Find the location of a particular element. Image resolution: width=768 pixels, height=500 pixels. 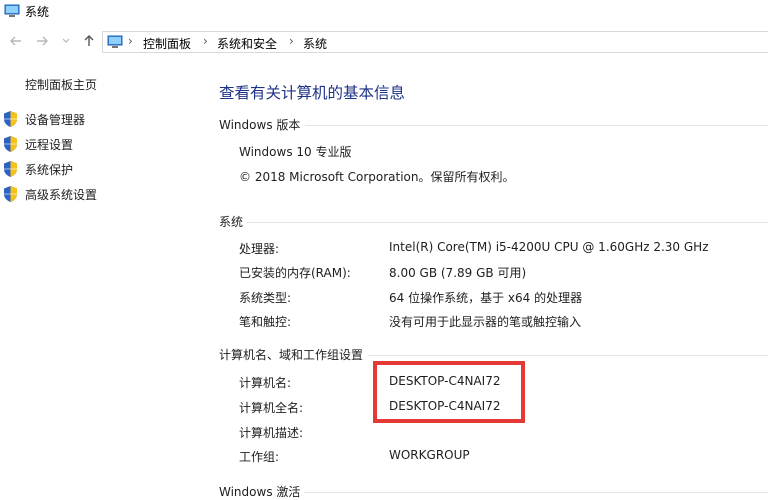

section-title-windows-edition: Windows 版本 is located at coordinates (260, 125).